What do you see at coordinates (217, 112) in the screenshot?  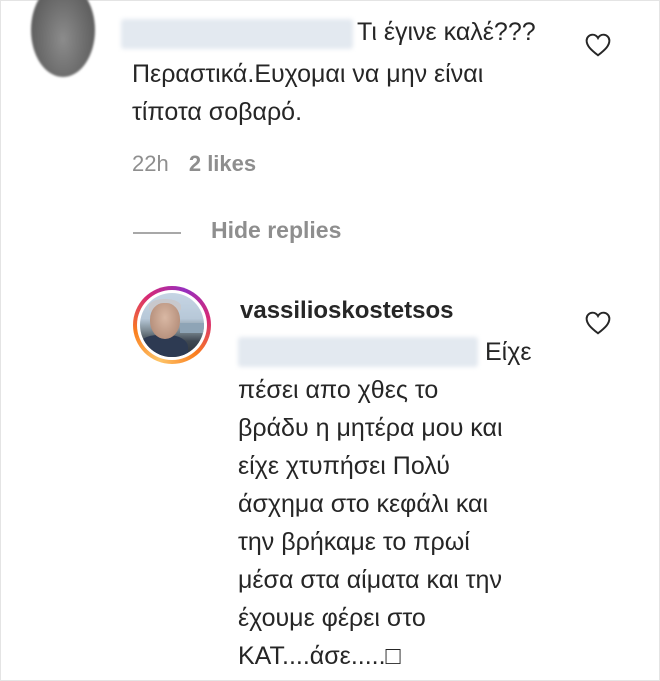 I see `comment-text-line-3: τίποτα σοβαρό.` at bounding box center [217, 112].